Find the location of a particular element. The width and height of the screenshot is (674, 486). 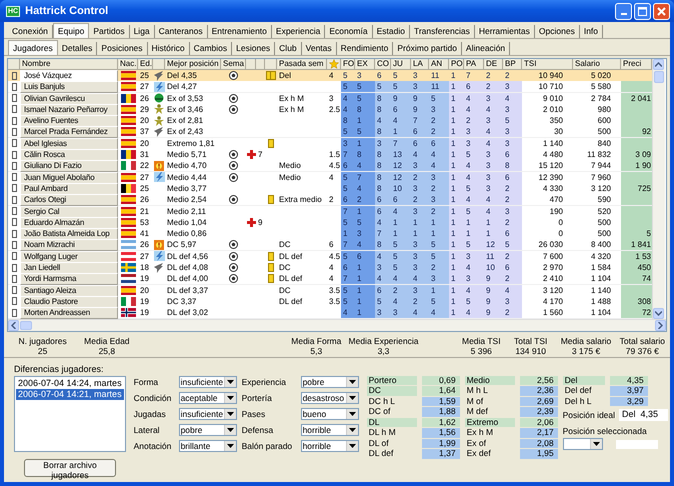

scroll-up-button is located at coordinates (658, 64).